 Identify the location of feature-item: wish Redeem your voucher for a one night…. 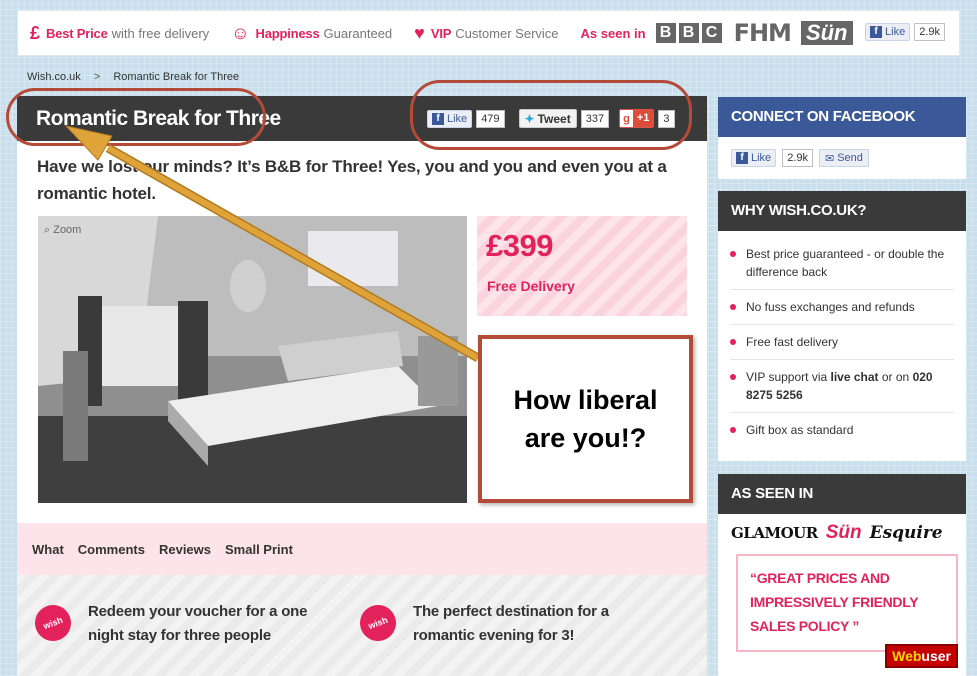
(178, 623).